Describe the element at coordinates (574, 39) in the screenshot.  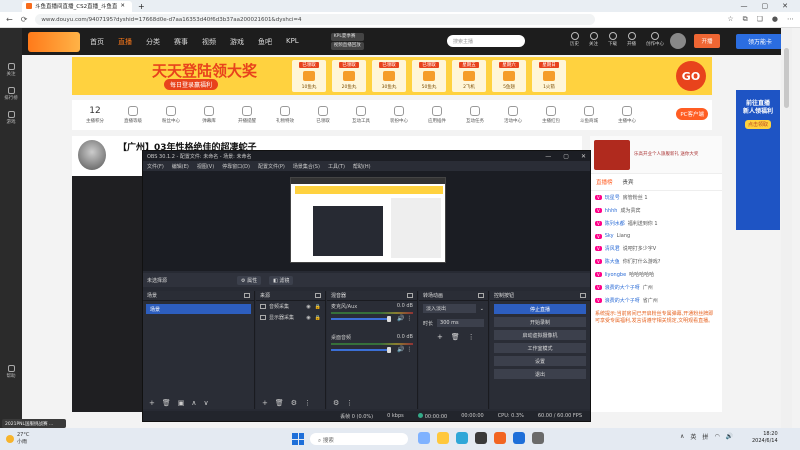
I see `history-button: 历史` at that location.